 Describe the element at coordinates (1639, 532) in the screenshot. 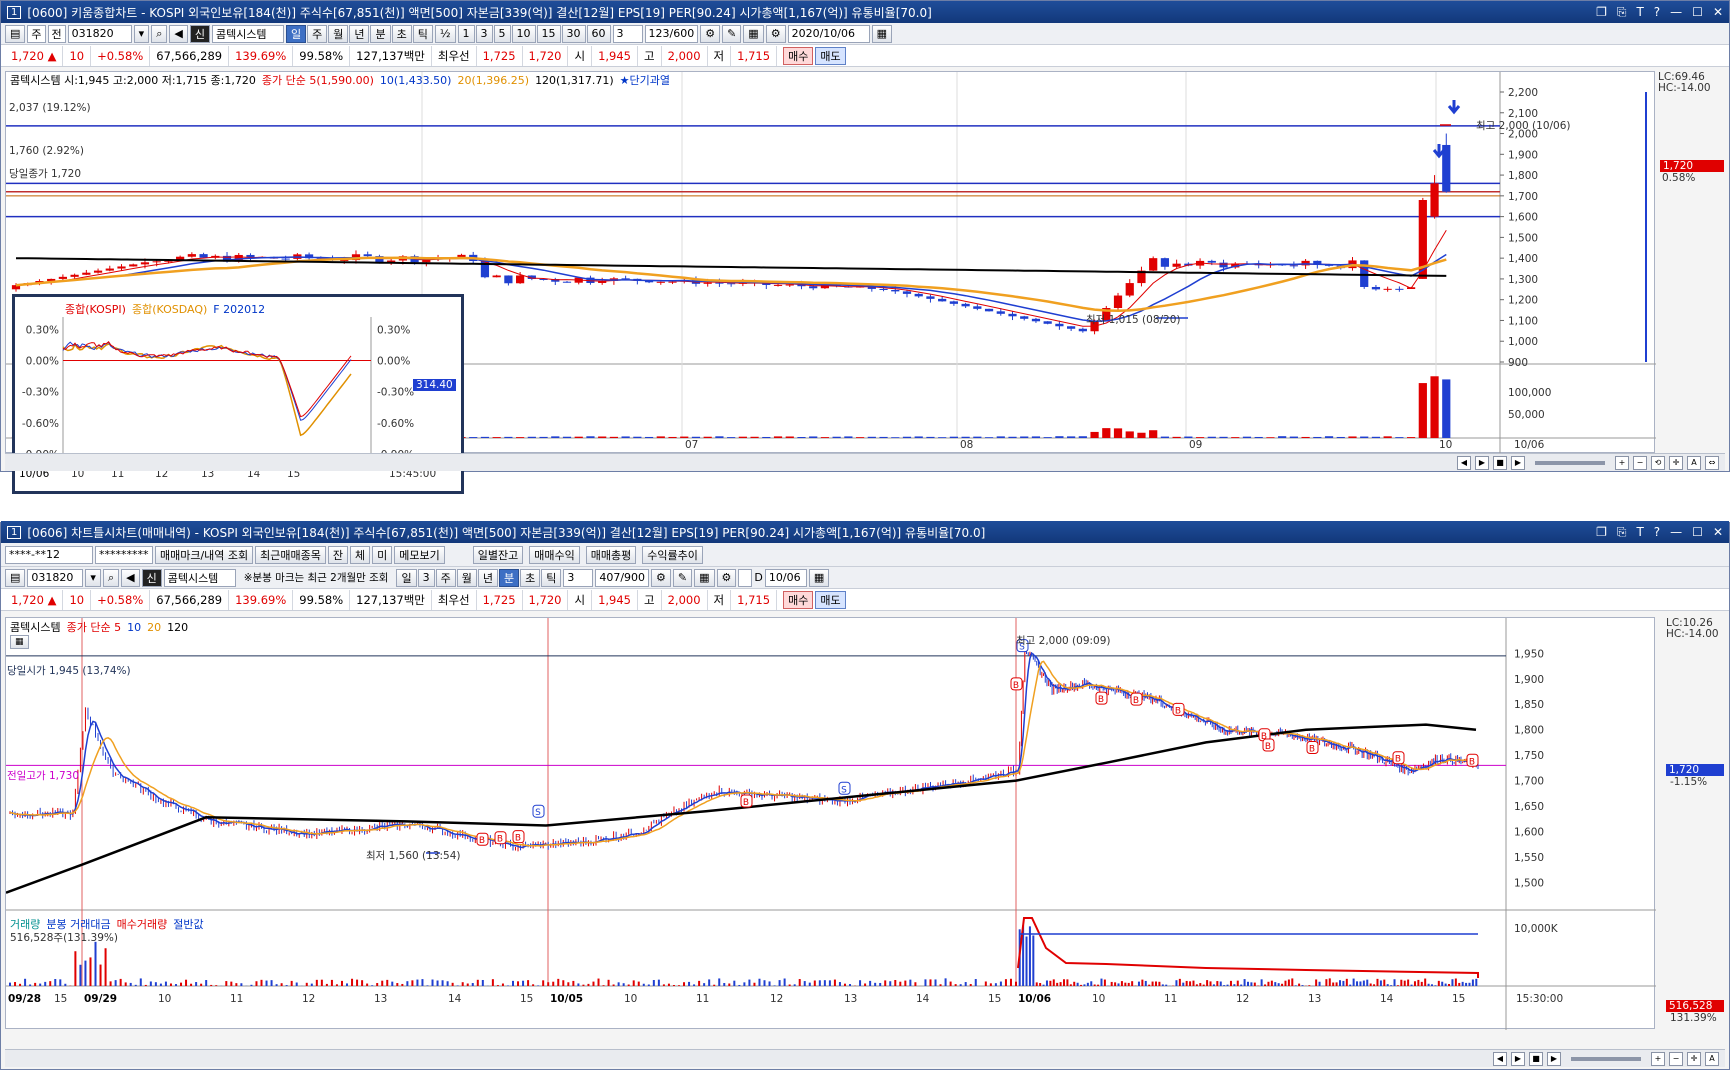

I see `bottom-font-icon: T` at that location.